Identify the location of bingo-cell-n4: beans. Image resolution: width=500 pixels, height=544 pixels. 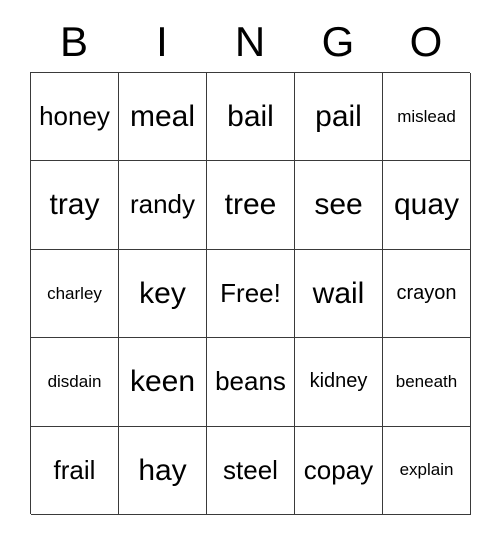
(251, 382).